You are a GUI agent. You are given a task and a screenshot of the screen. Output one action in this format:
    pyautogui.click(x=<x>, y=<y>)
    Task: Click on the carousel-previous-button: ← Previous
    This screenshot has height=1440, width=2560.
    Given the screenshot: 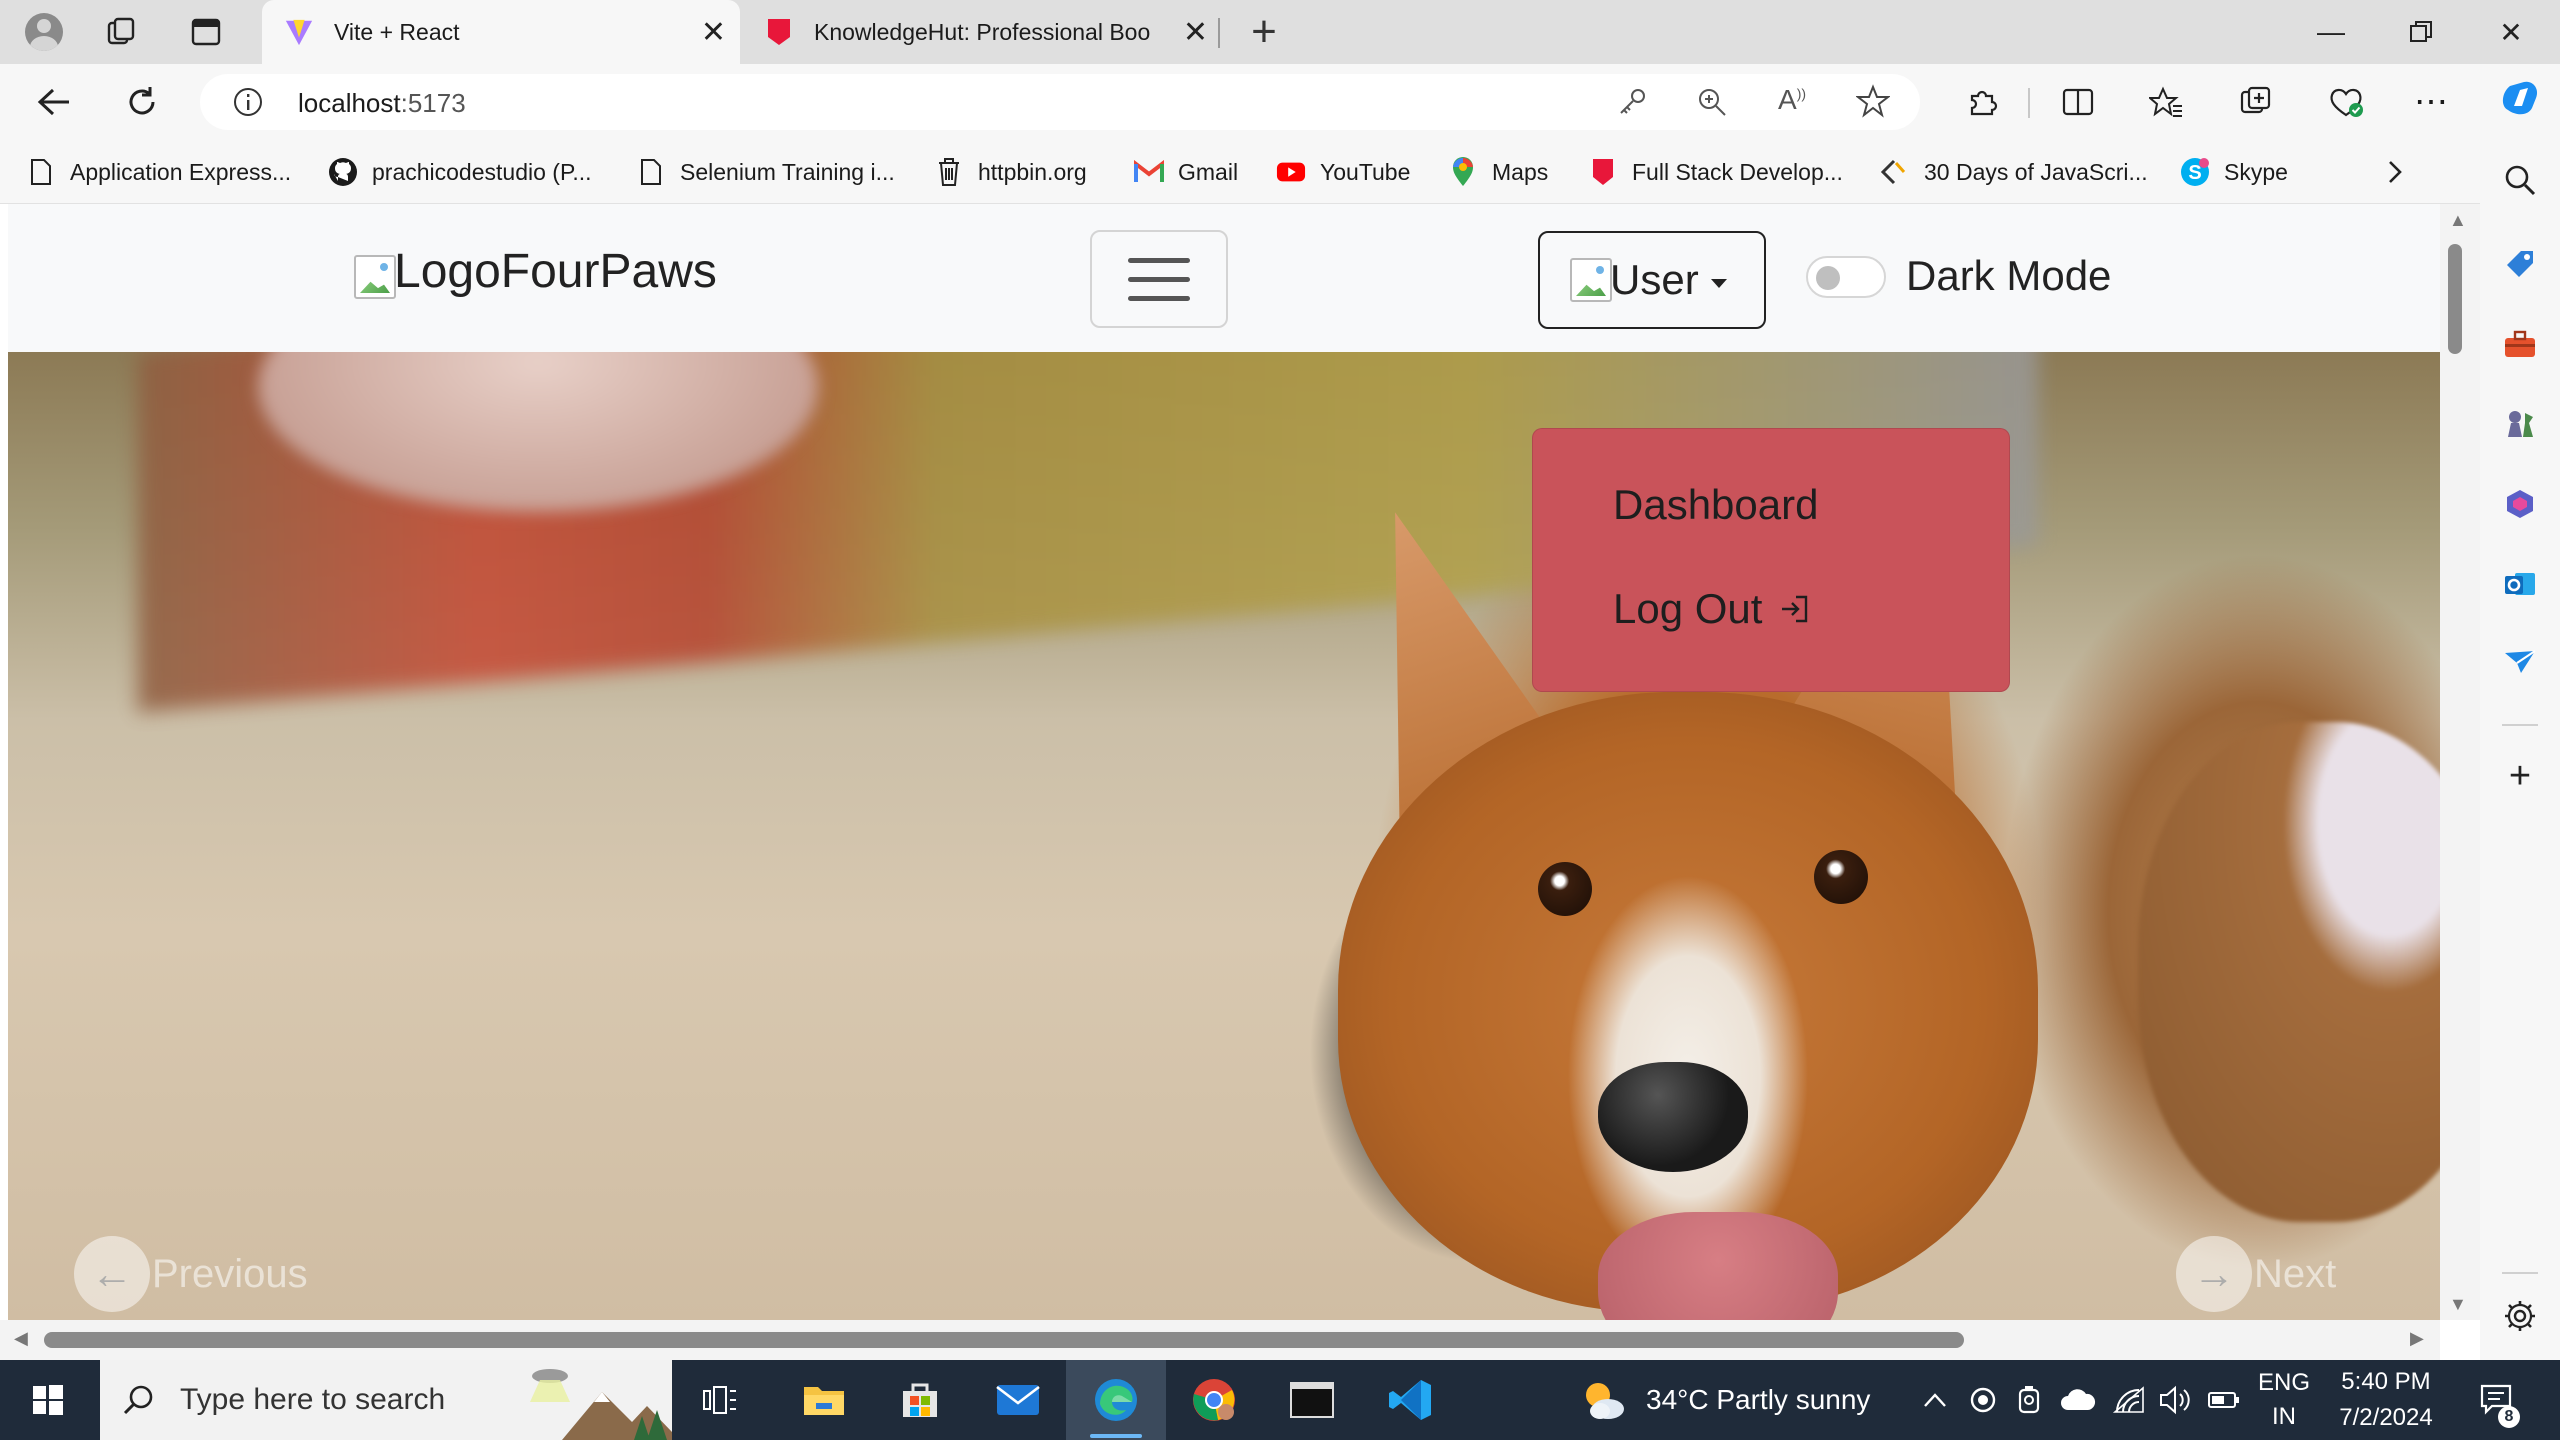 What is the action you would take?
    pyautogui.click(x=191, y=1274)
    